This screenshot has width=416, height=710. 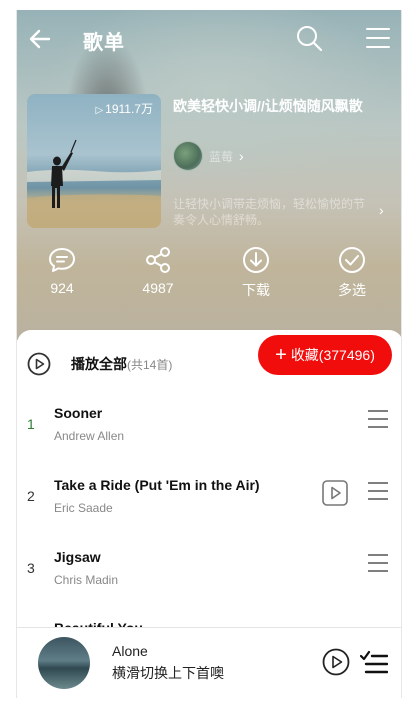 I want to click on check-circle-icon, so click(x=352, y=260).